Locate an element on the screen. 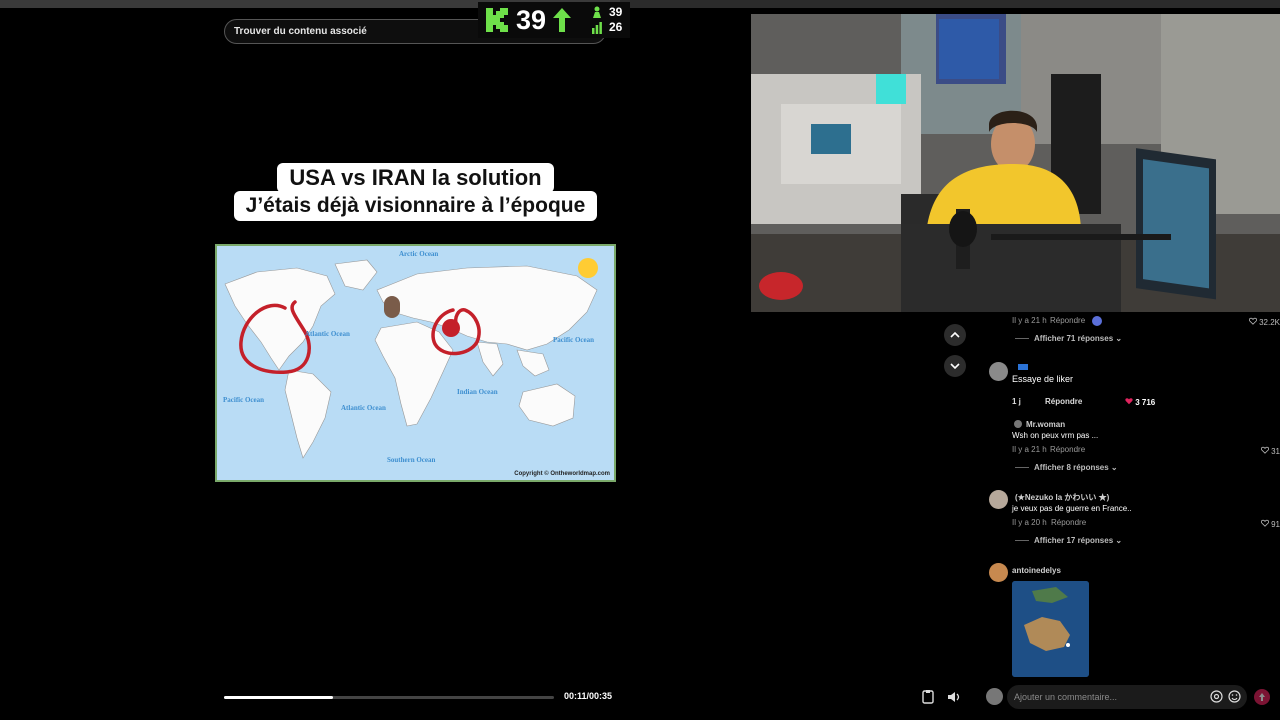 Image resolution: width=1280 pixels, height=720 pixels. comment-3-text: je veux pas de guerre en France.. is located at coordinates (1072, 508).